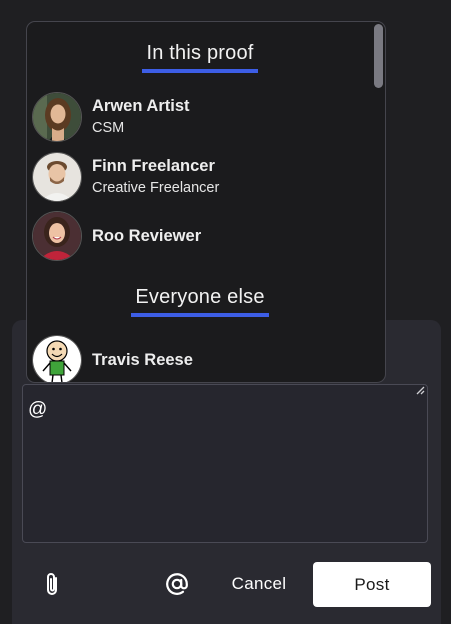 The height and width of the screenshot is (624, 451). I want to click on section-title: In this proof, so click(200, 57).